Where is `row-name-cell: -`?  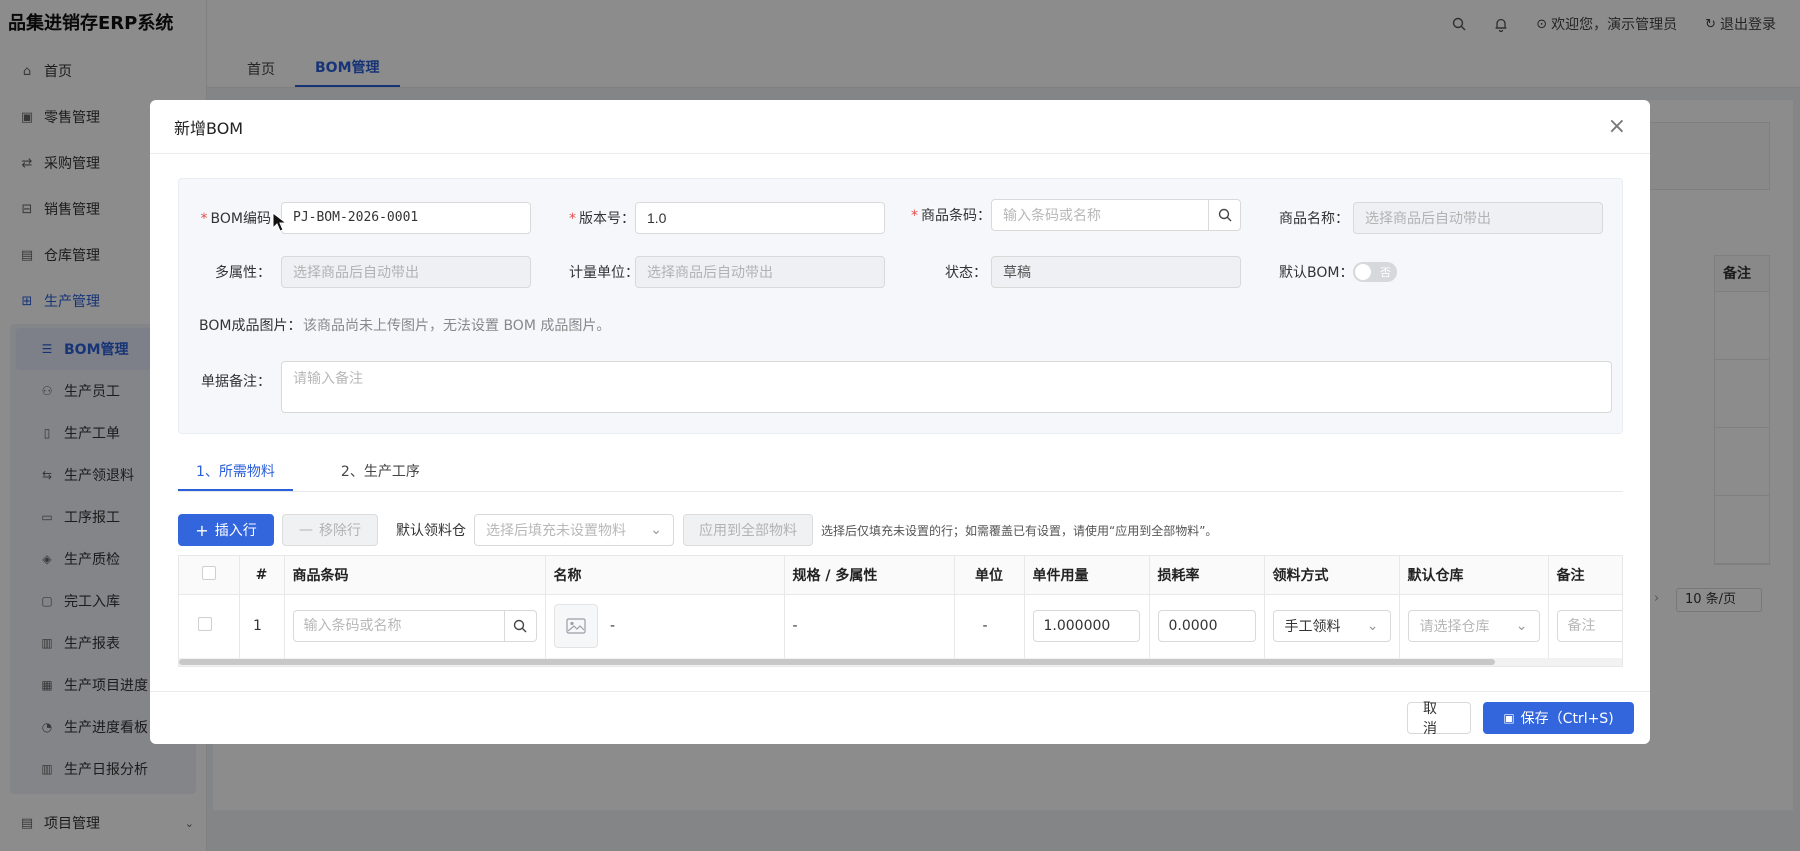 row-name-cell: - is located at coordinates (665, 626).